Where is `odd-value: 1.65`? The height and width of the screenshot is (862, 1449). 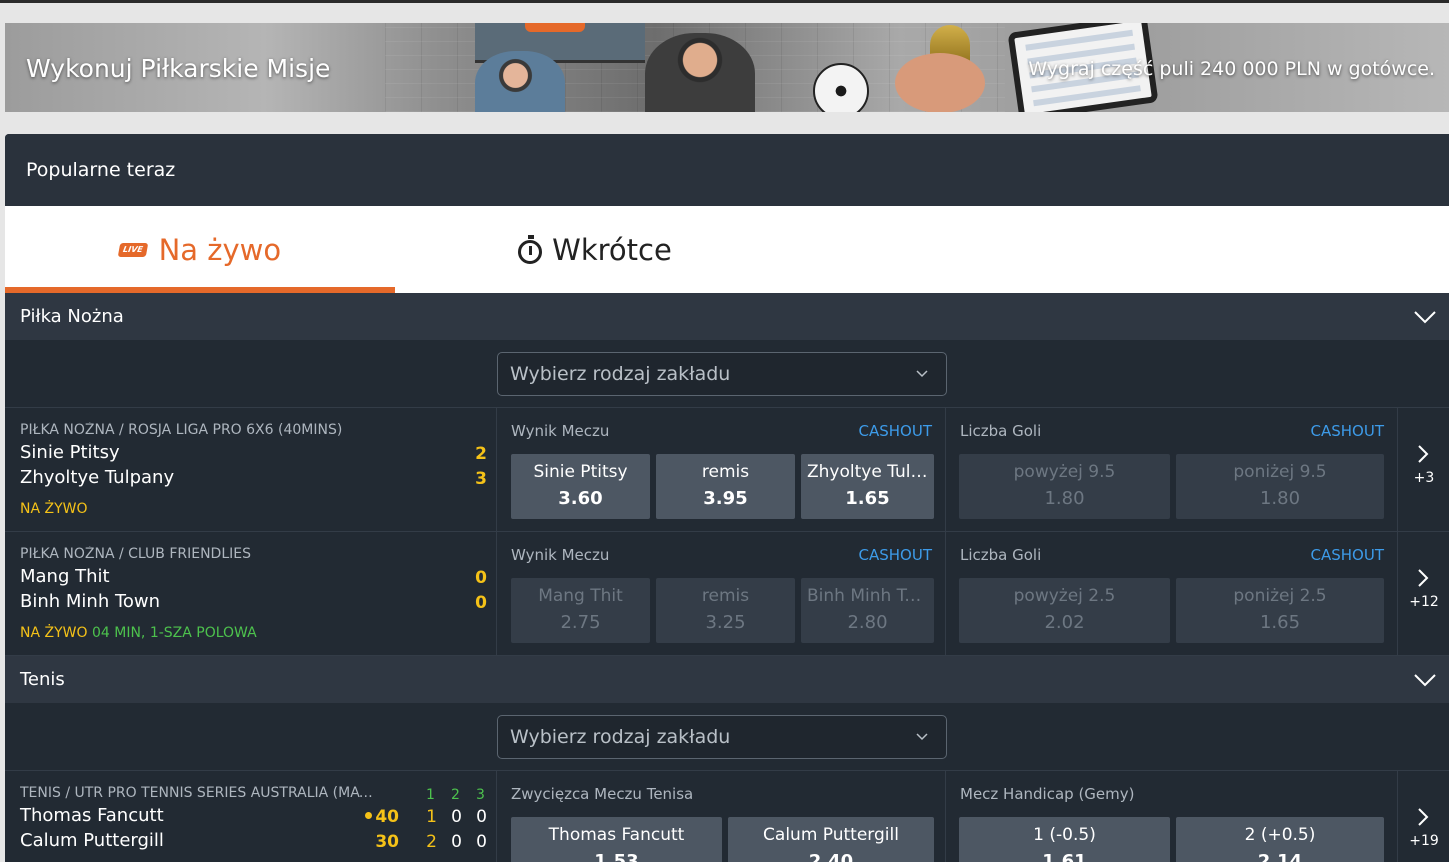
odd-value: 1.65 is located at coordinates (1280, 622).